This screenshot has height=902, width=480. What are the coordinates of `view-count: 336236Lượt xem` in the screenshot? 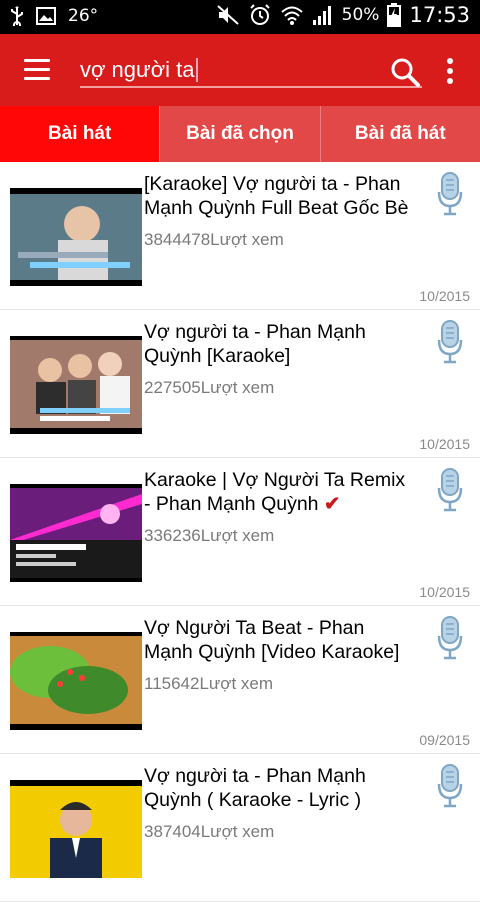 It's located at (209, 535).